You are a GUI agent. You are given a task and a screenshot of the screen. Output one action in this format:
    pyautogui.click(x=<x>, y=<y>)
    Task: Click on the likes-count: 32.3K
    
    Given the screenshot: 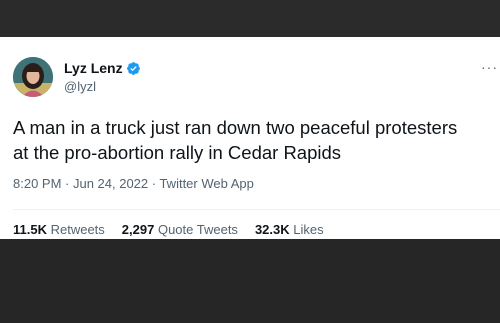 What is the action you would take?
    pyautogui.click(x=274, y=229)
    